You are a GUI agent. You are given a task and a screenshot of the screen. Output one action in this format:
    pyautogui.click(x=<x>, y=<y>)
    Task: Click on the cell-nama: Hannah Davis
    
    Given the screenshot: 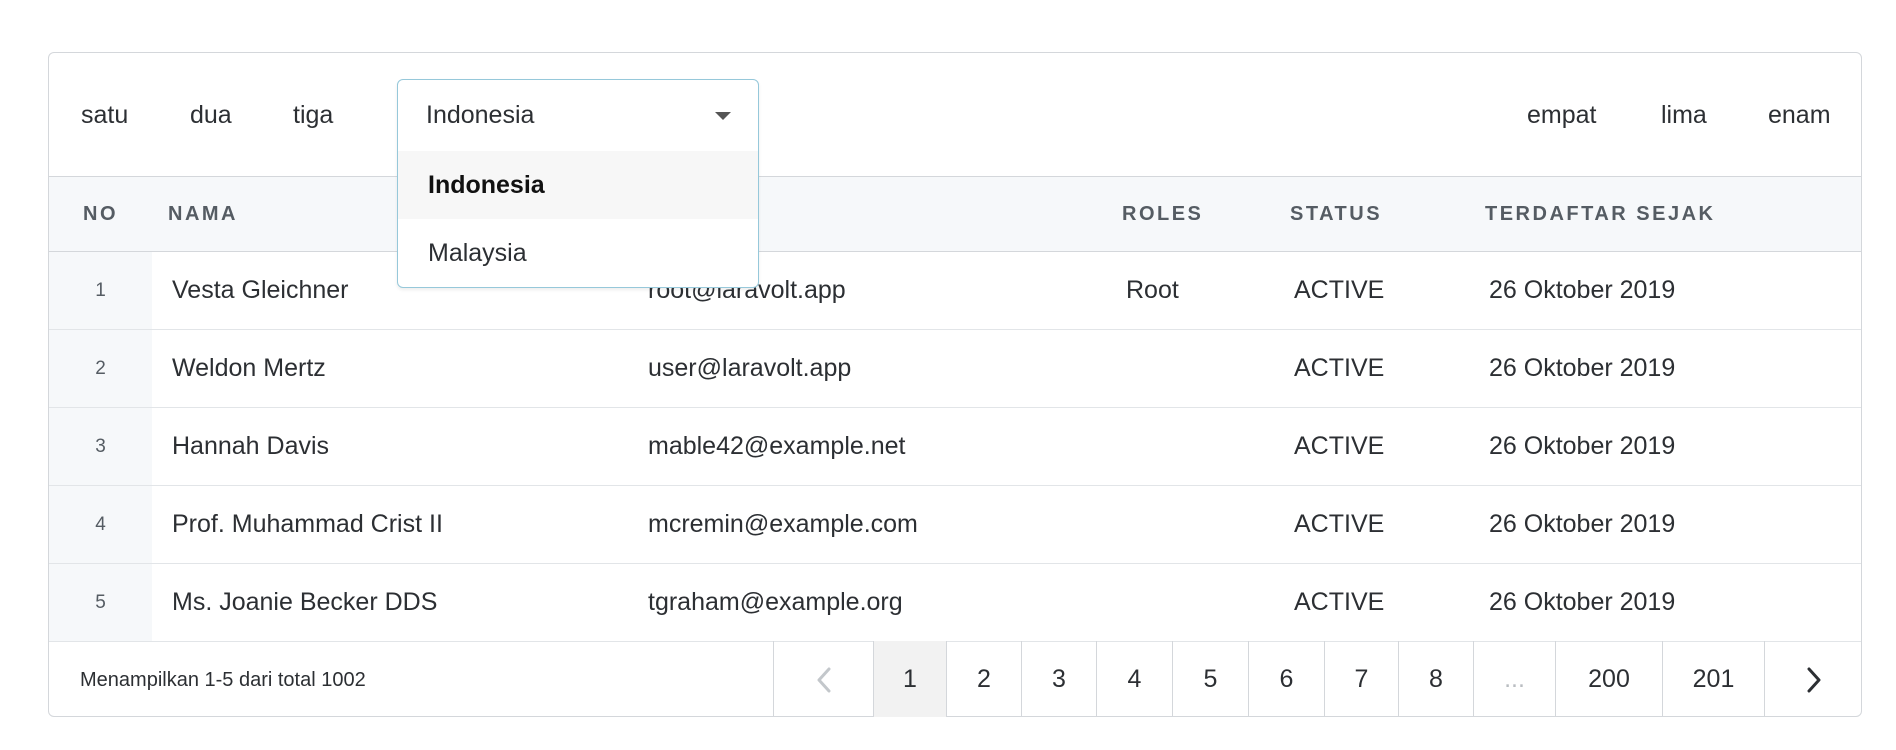 What is the action you would take?
    pyautogui.click(x=251, y=446)
    